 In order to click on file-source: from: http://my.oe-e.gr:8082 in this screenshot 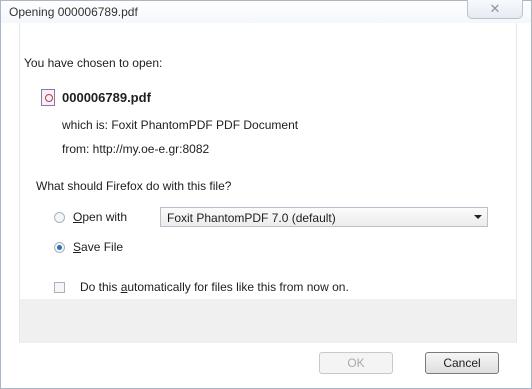, I will do `click(136, 149)`.